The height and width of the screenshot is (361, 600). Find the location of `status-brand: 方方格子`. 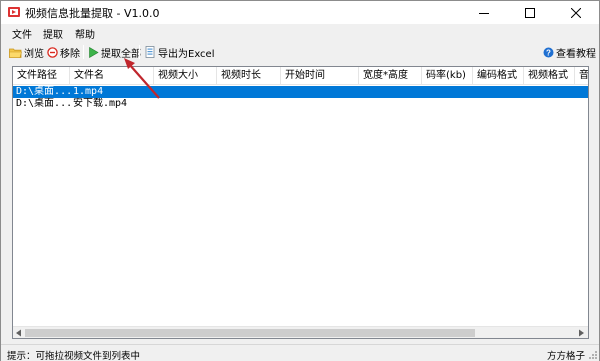

status-brand: 方方格子 is located at coordinates (565, 356).